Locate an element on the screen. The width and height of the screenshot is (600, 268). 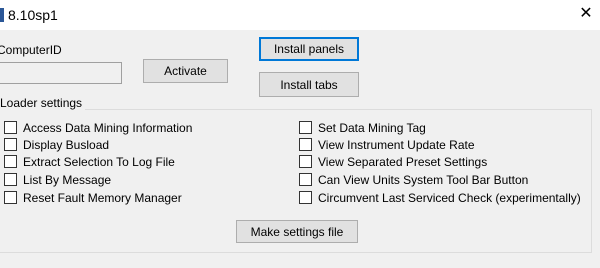
checkbox-view-separated-preset-settings: View Separated Preset Settings is located at coordinates (393, 161).